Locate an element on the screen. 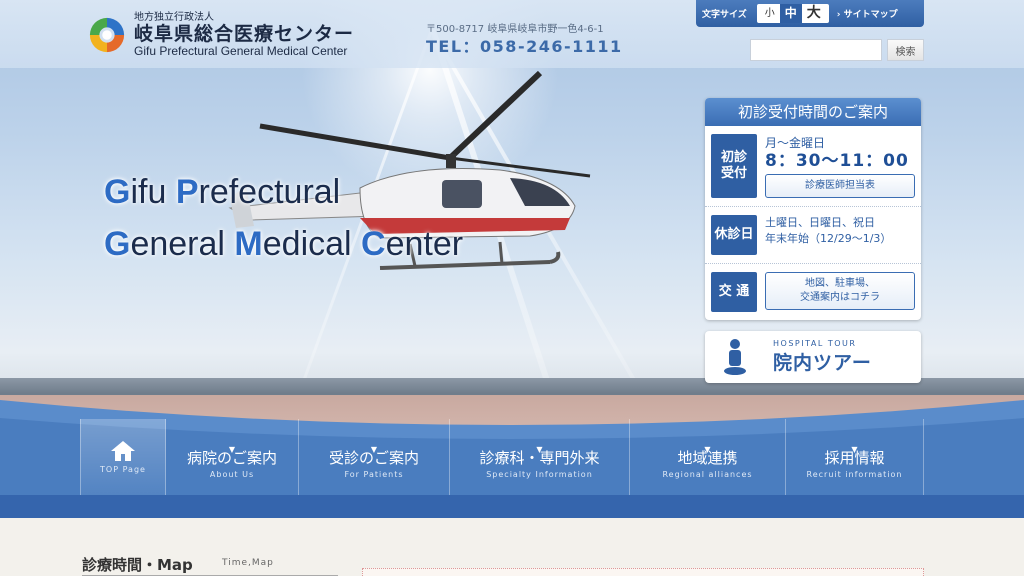 The image size is (1024, 576). hospital-logo-icon is located at coordinates (107, 35).